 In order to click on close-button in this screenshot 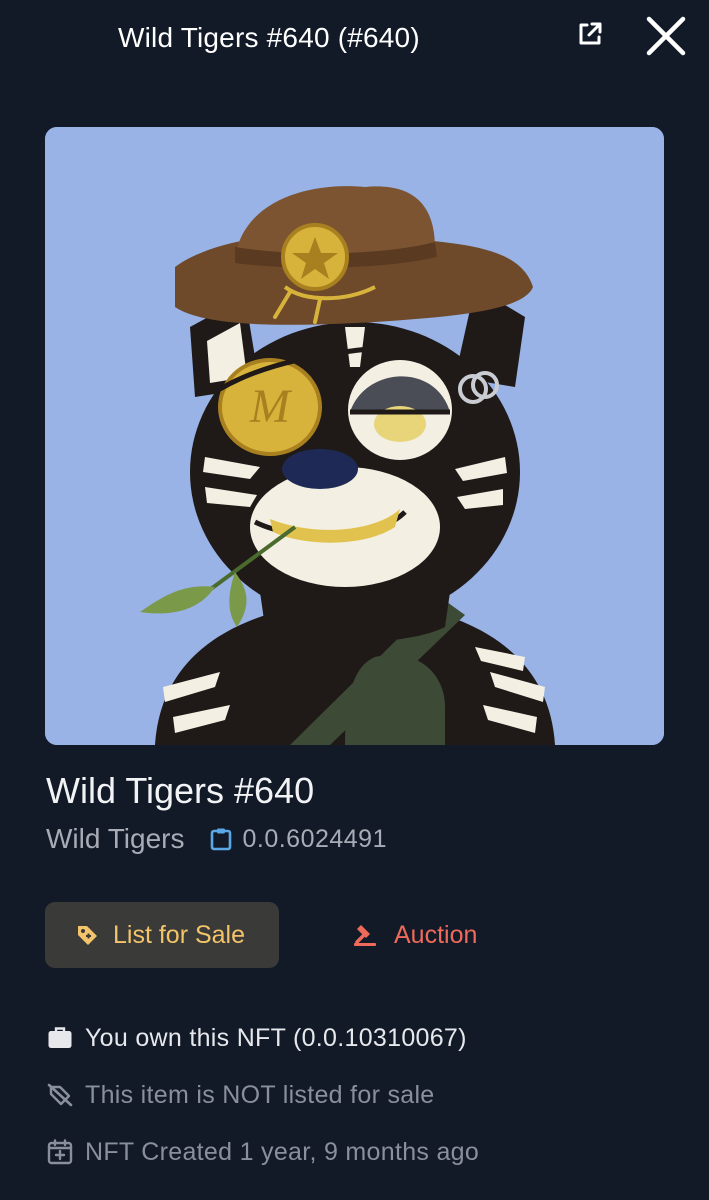, I will do `click(666, 36)`.